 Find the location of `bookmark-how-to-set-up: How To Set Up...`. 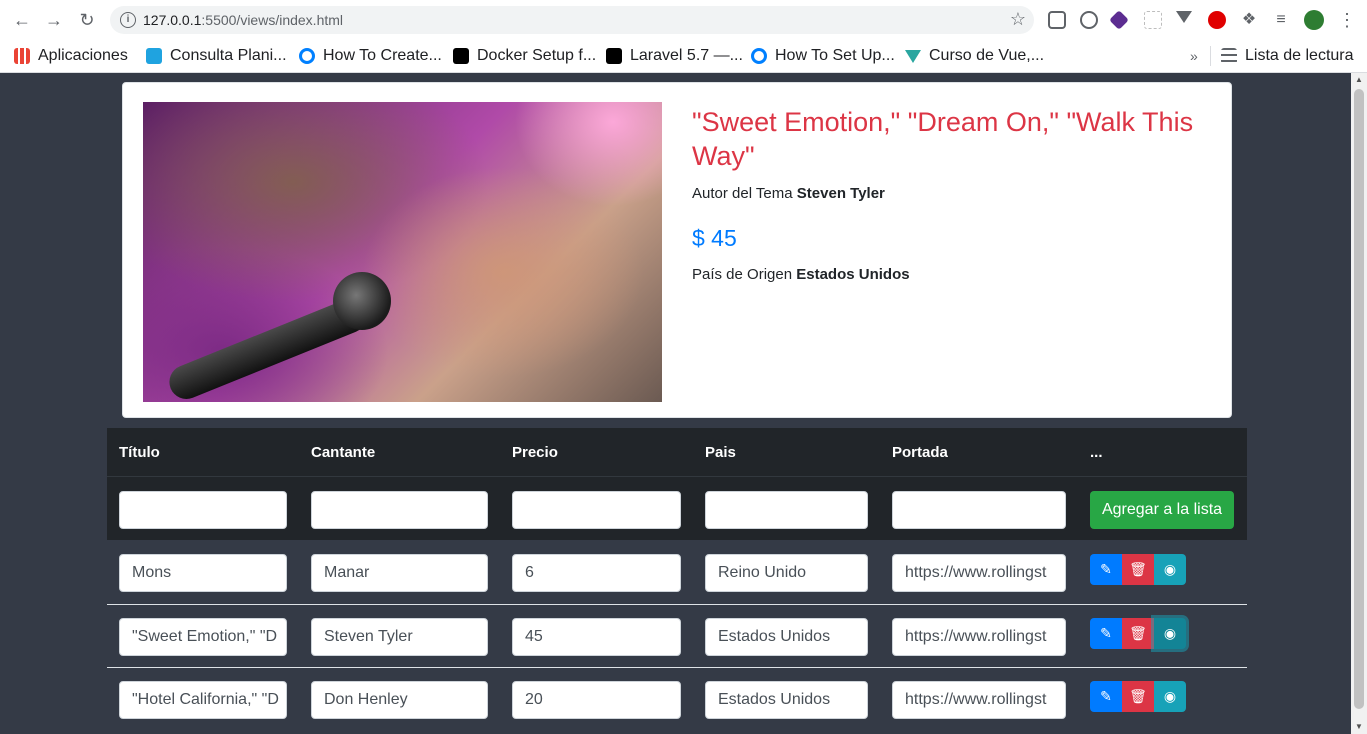

bookmark-how-to-set-up: How To Set Up... is located at coordinates (823, 56).